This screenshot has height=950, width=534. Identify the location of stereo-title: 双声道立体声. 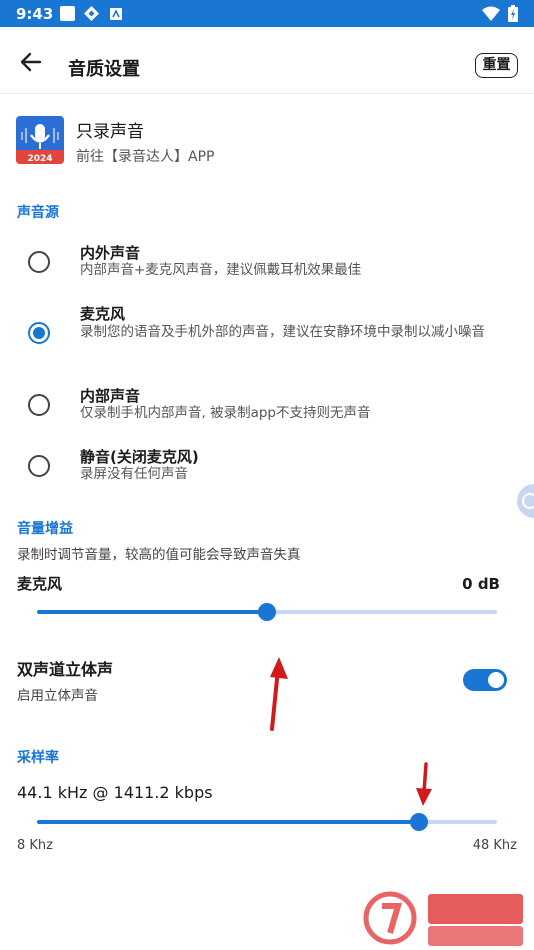
(65, 669).